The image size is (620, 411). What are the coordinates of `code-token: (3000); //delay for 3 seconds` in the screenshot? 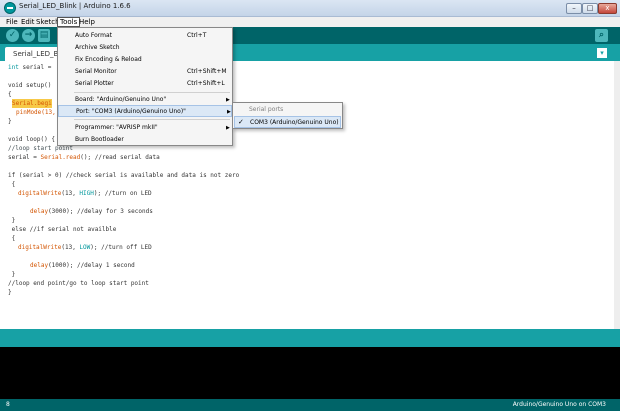 It's located at (100, 211).